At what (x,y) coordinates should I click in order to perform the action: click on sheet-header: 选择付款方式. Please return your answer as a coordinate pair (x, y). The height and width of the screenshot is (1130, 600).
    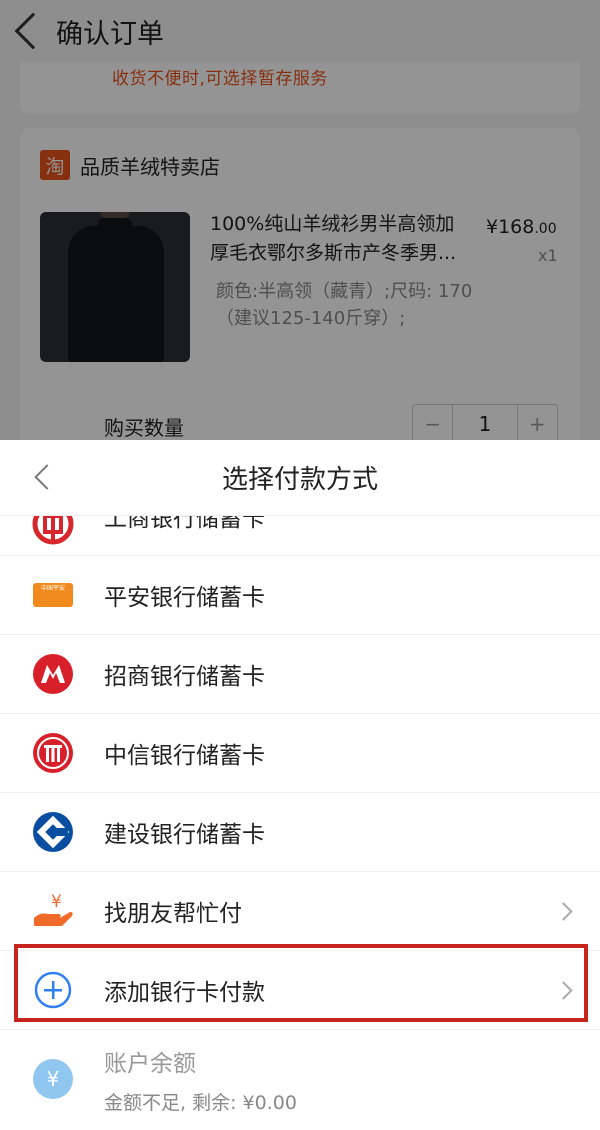
    Looking at the image, I should click on (300, 478).